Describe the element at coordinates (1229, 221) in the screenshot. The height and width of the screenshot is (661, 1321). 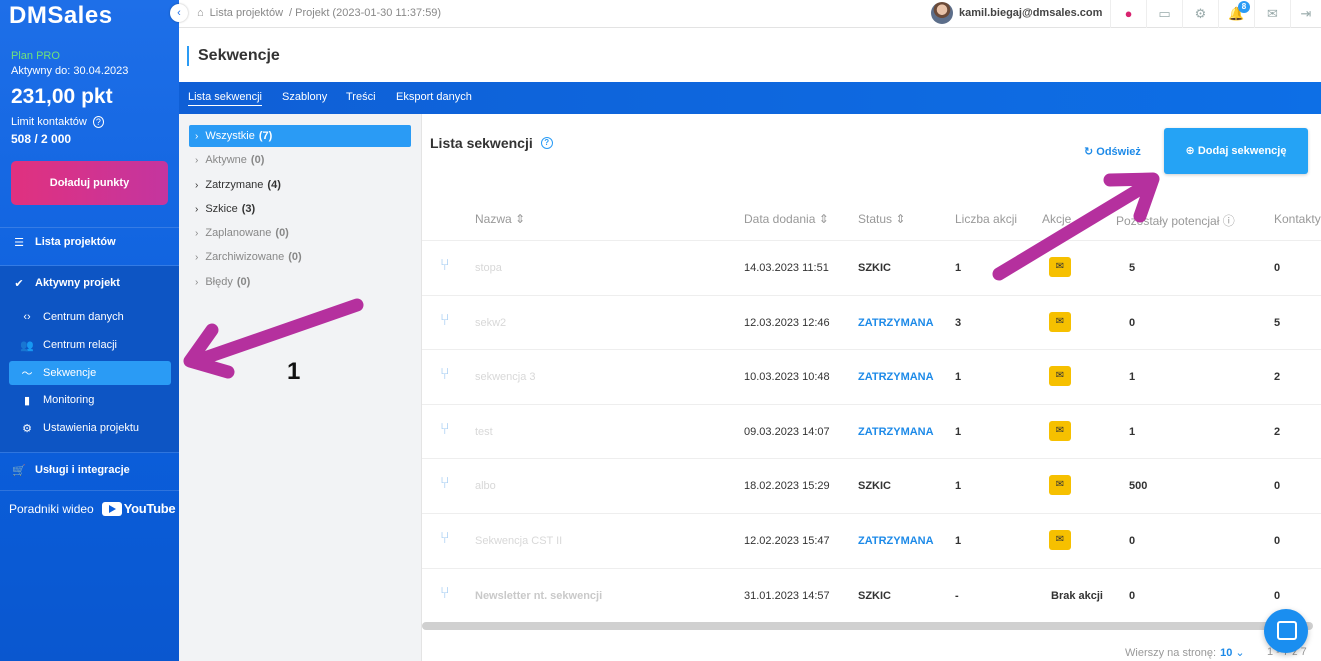
I see `help-icon: ⓘ` at that location.